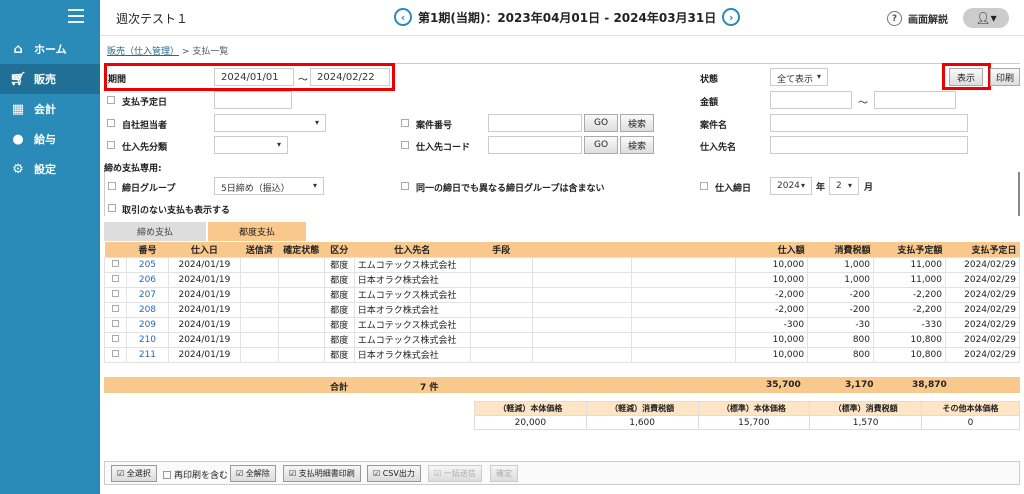 The width and height of the screenshot is (1024, 494). I want to click on cell-number: 208, so click(147, 309).